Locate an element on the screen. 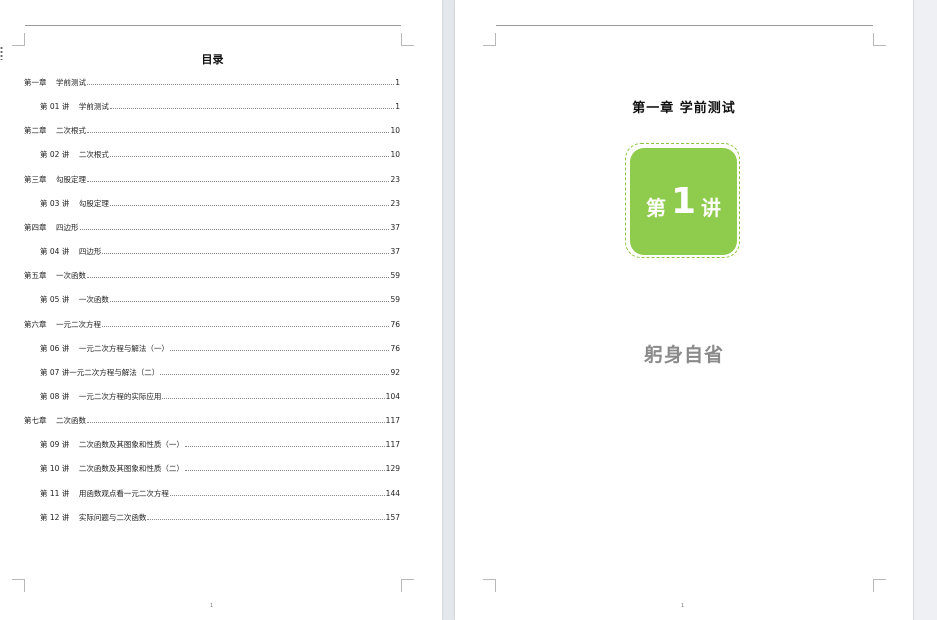 This screenshot has height=620, width=937. toc-entry-lecture: 第 10 讲 二次函数及其图象和性质（二） 129 is located at coordinates (220, 467).